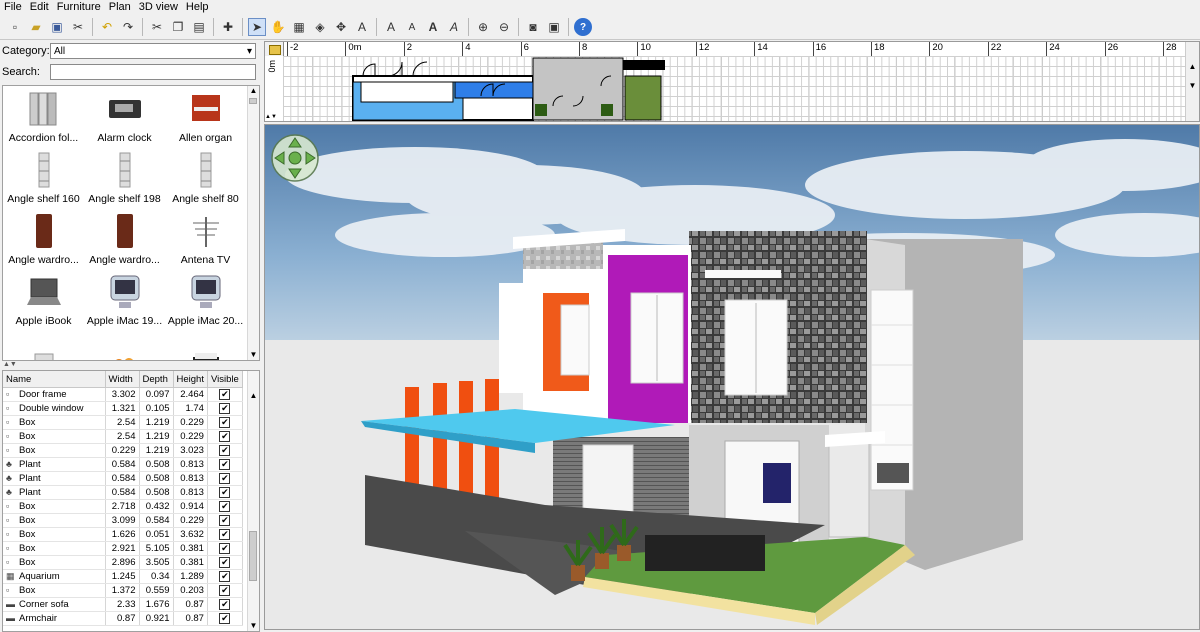  Describe the element at coordinates (120, 7) in the screenshot. I see `menu-plan: Plan` at that location.